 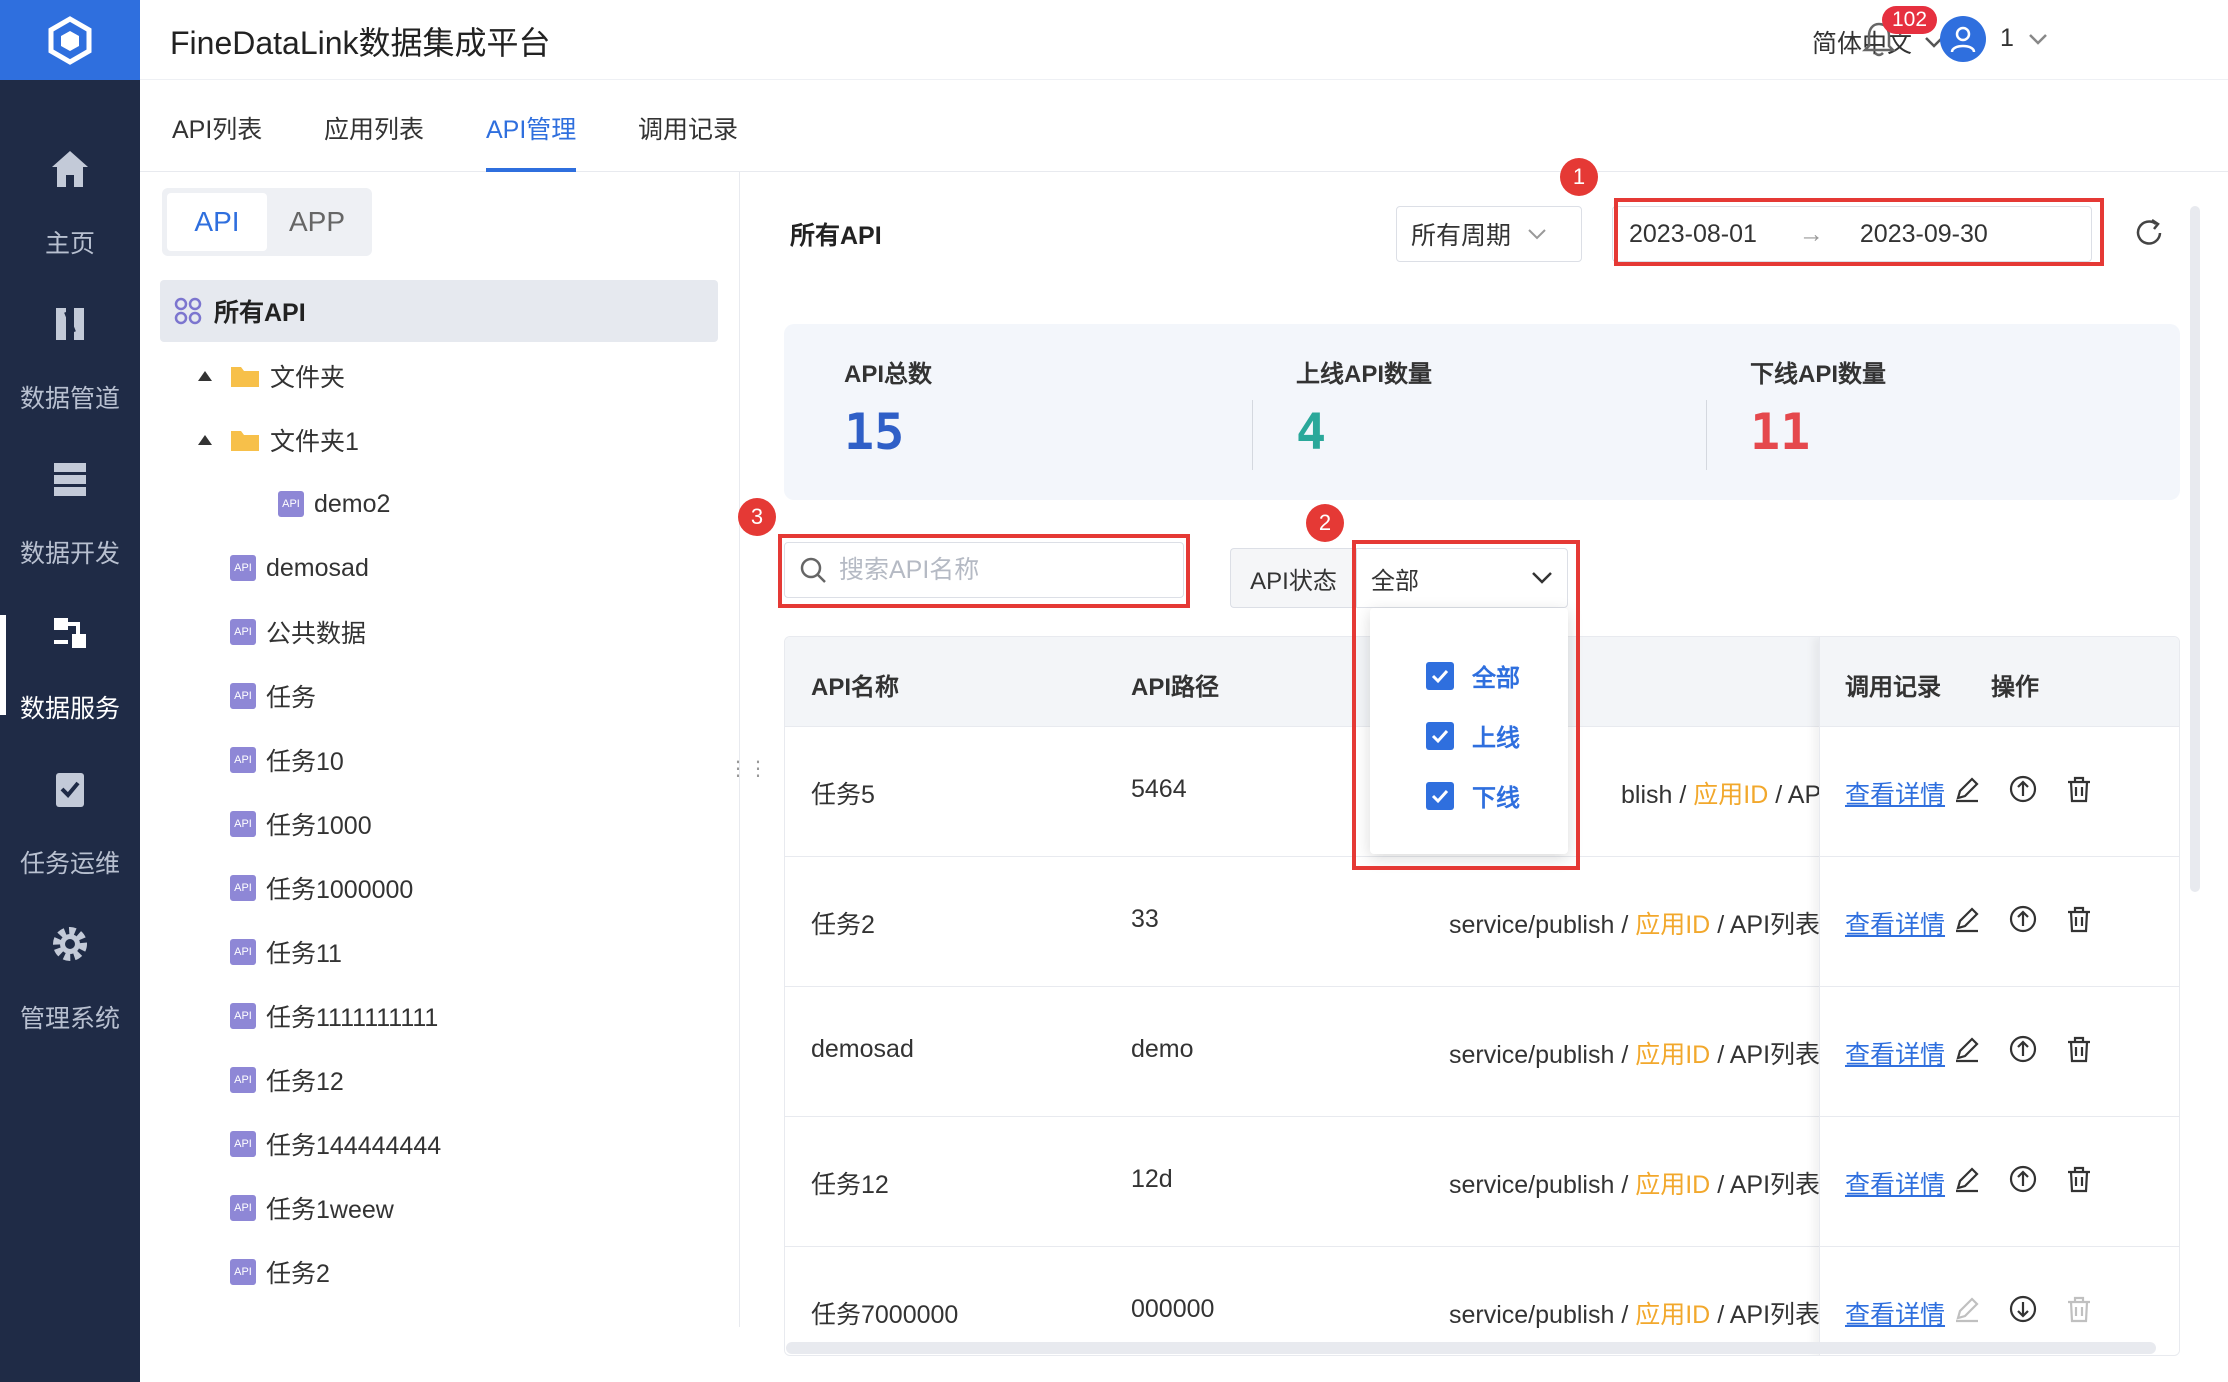 I want to click on tree-item-label: 任务144444444, so click(x=354, y=1146).